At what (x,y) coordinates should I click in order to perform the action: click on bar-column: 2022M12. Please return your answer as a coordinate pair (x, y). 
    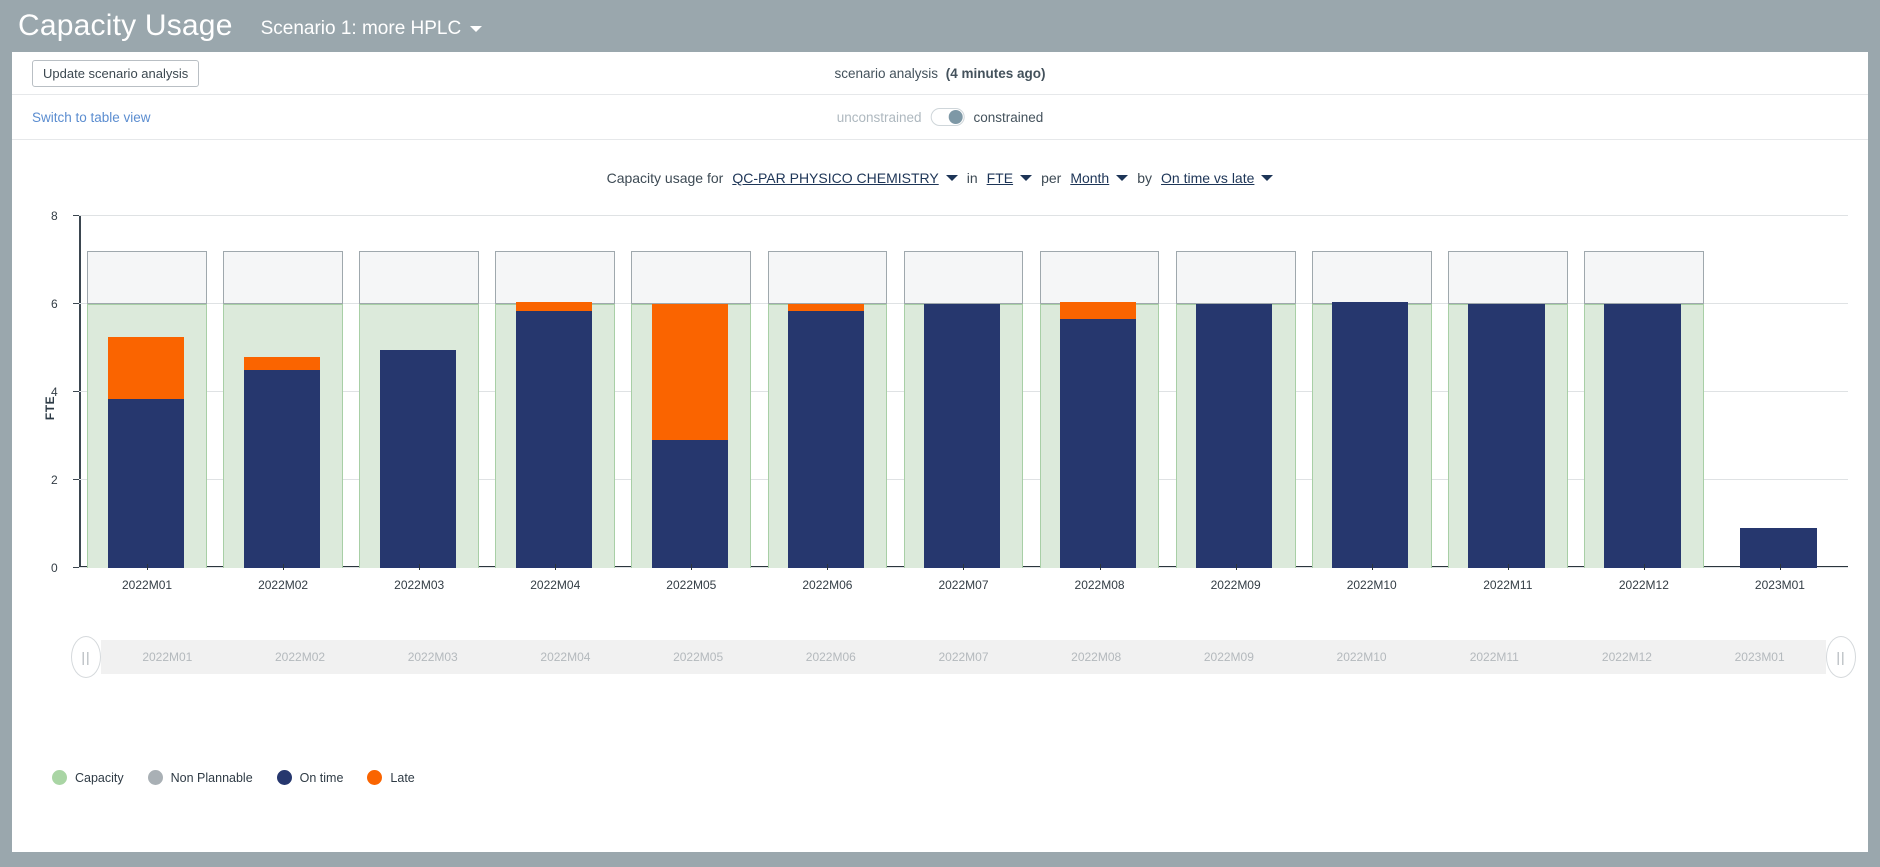
    Looking at the image, I should click on (1644, 404).